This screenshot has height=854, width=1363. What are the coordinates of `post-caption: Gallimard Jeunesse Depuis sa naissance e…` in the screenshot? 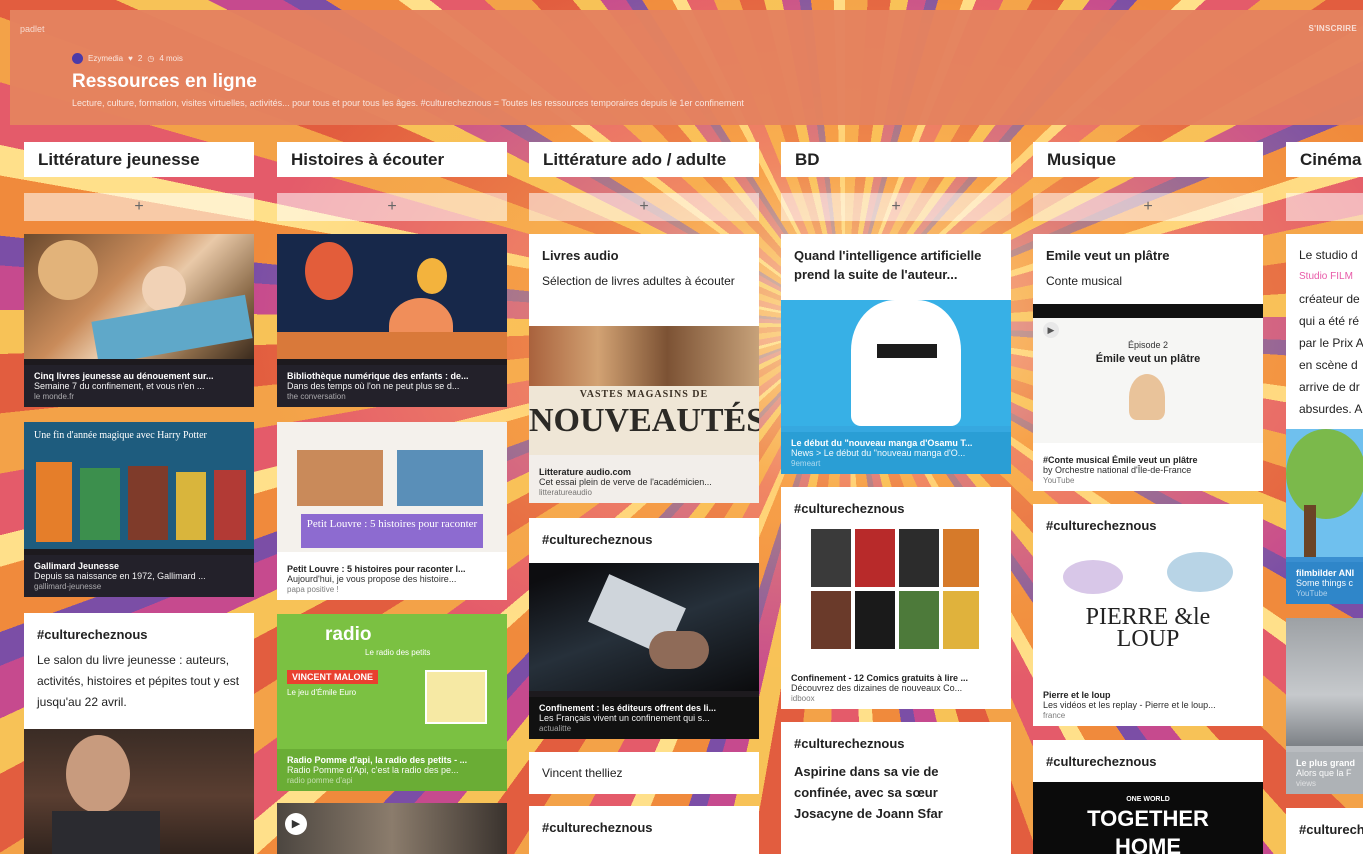 It's located at (139, 576).